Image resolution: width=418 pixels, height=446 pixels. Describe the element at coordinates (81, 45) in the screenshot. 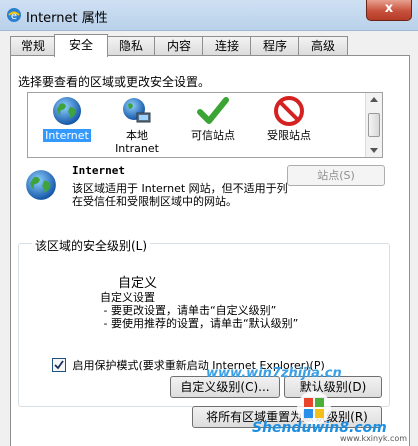

I see `tab-security: 安全` at that location.